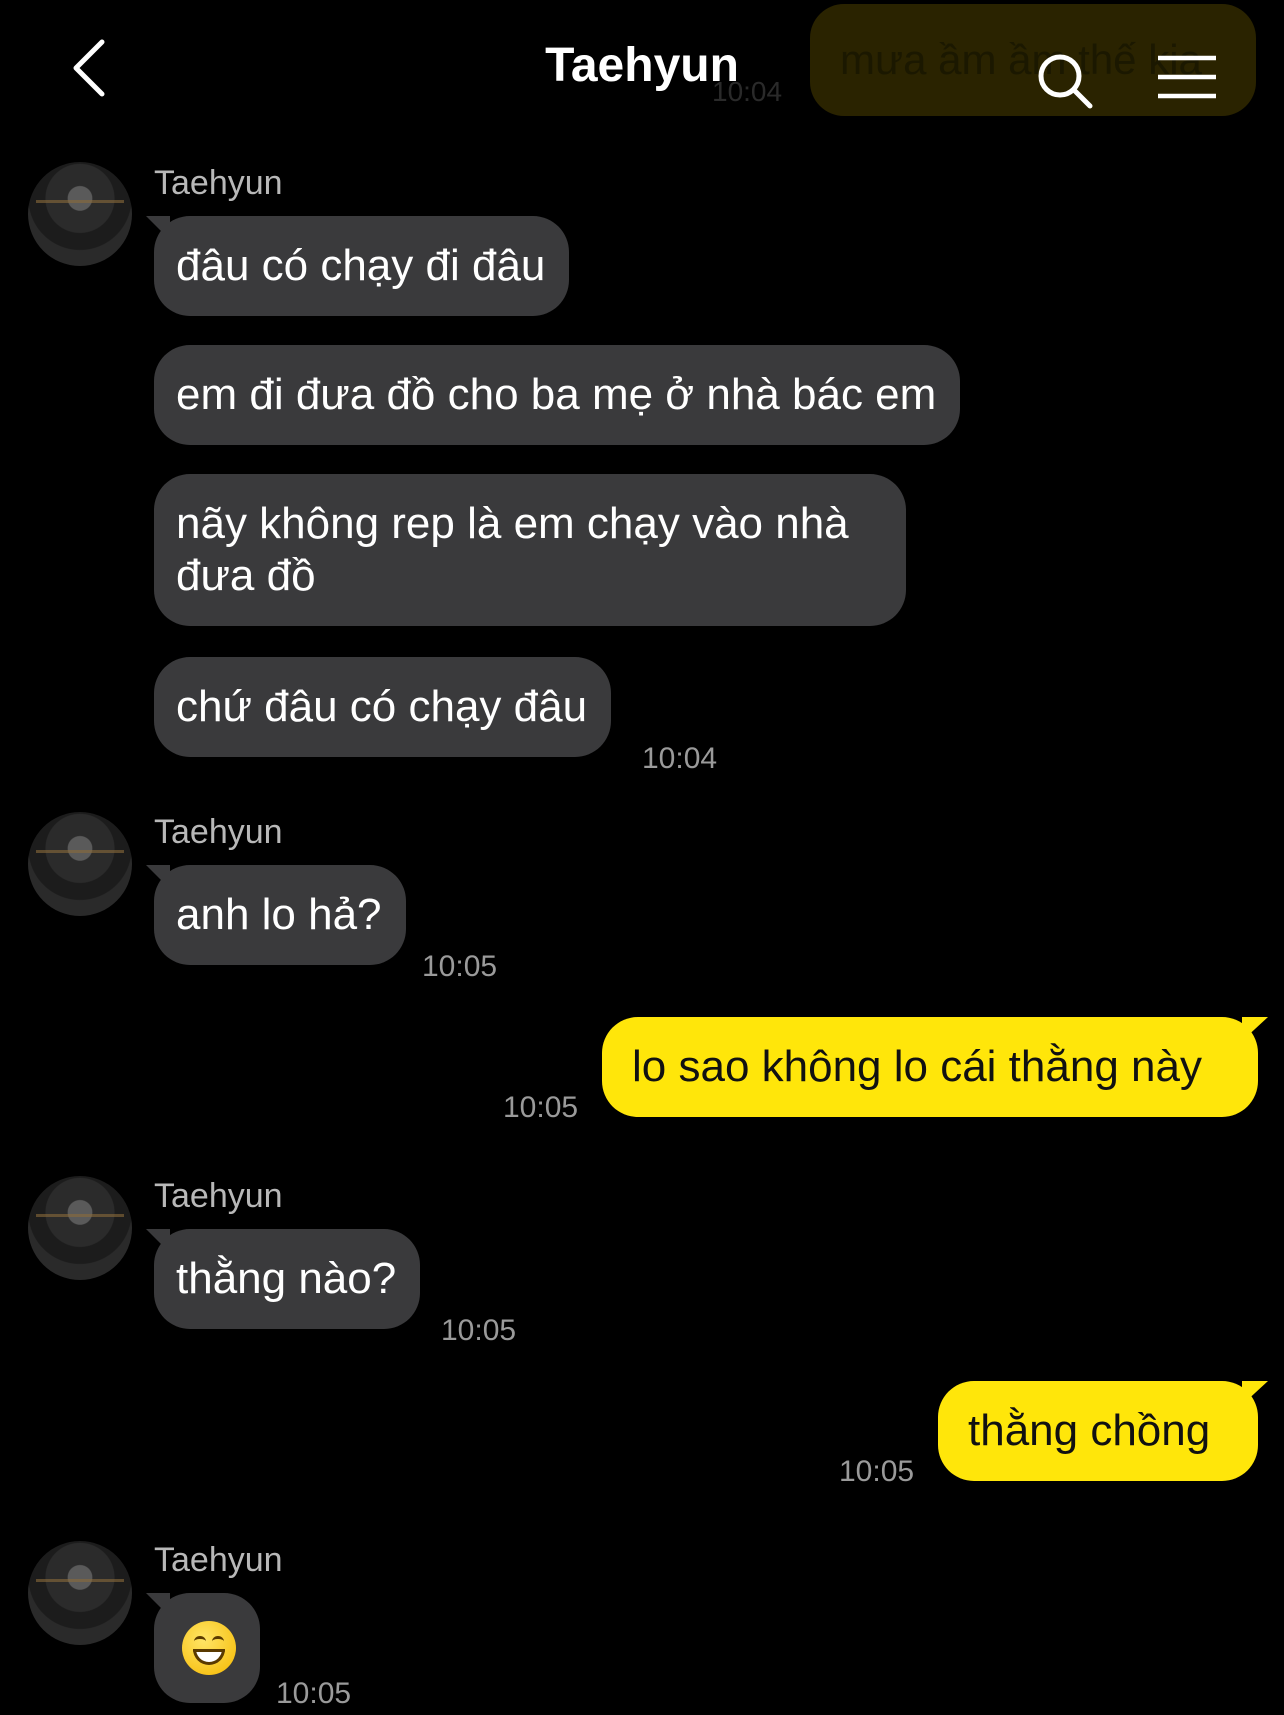 The width and height of the screenshot is (1284, 1715). What do you see at coordinates (1187, 77) in the screenshot?
I see `menu-icon` at bounding box center [1187, 77].